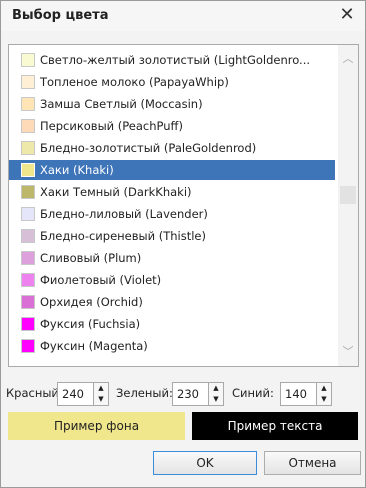  Describe the element at coordinates (101, 394) in the screenshot. I see `red-stepper: ▲ ▼` at that location.